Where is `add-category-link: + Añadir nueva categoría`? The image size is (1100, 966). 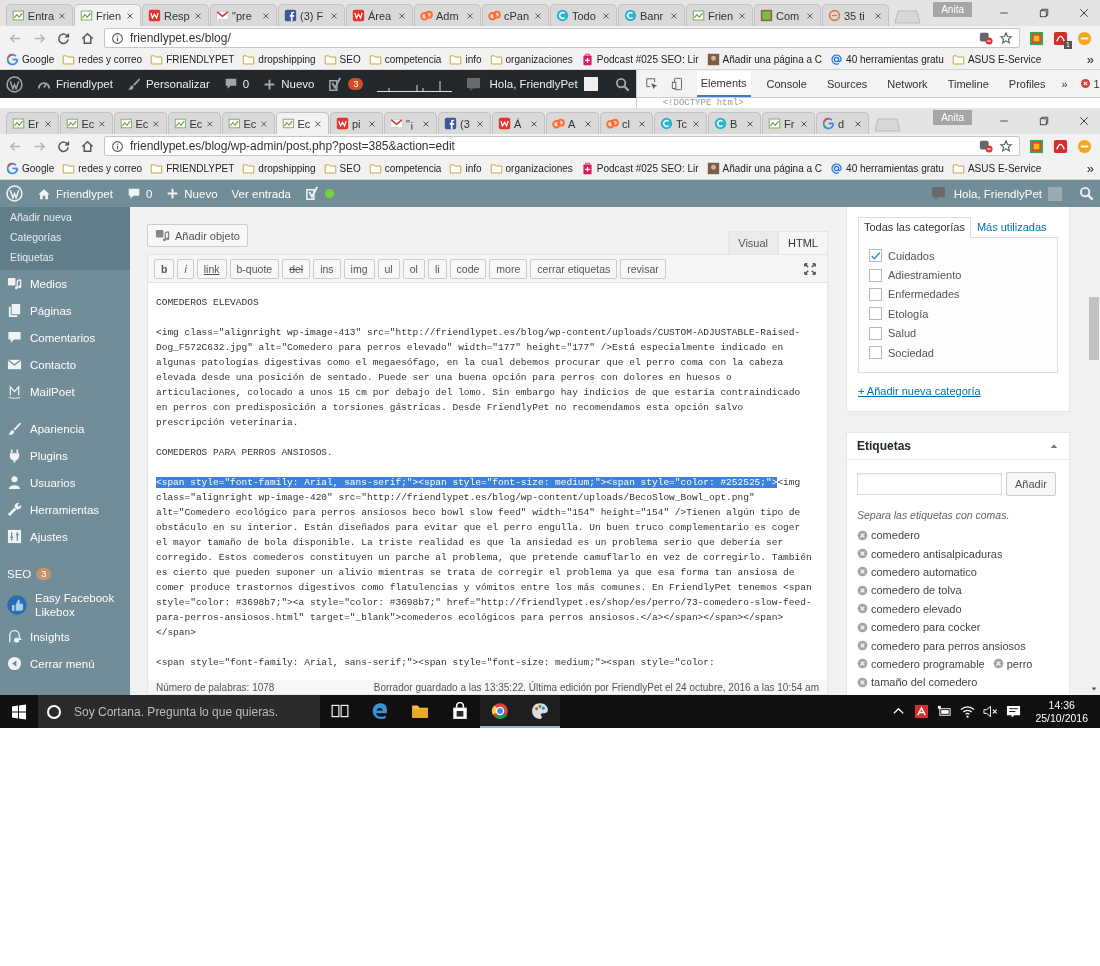
add-category-link: + Añadir nueva categoría is located at coordinates (919, 391).